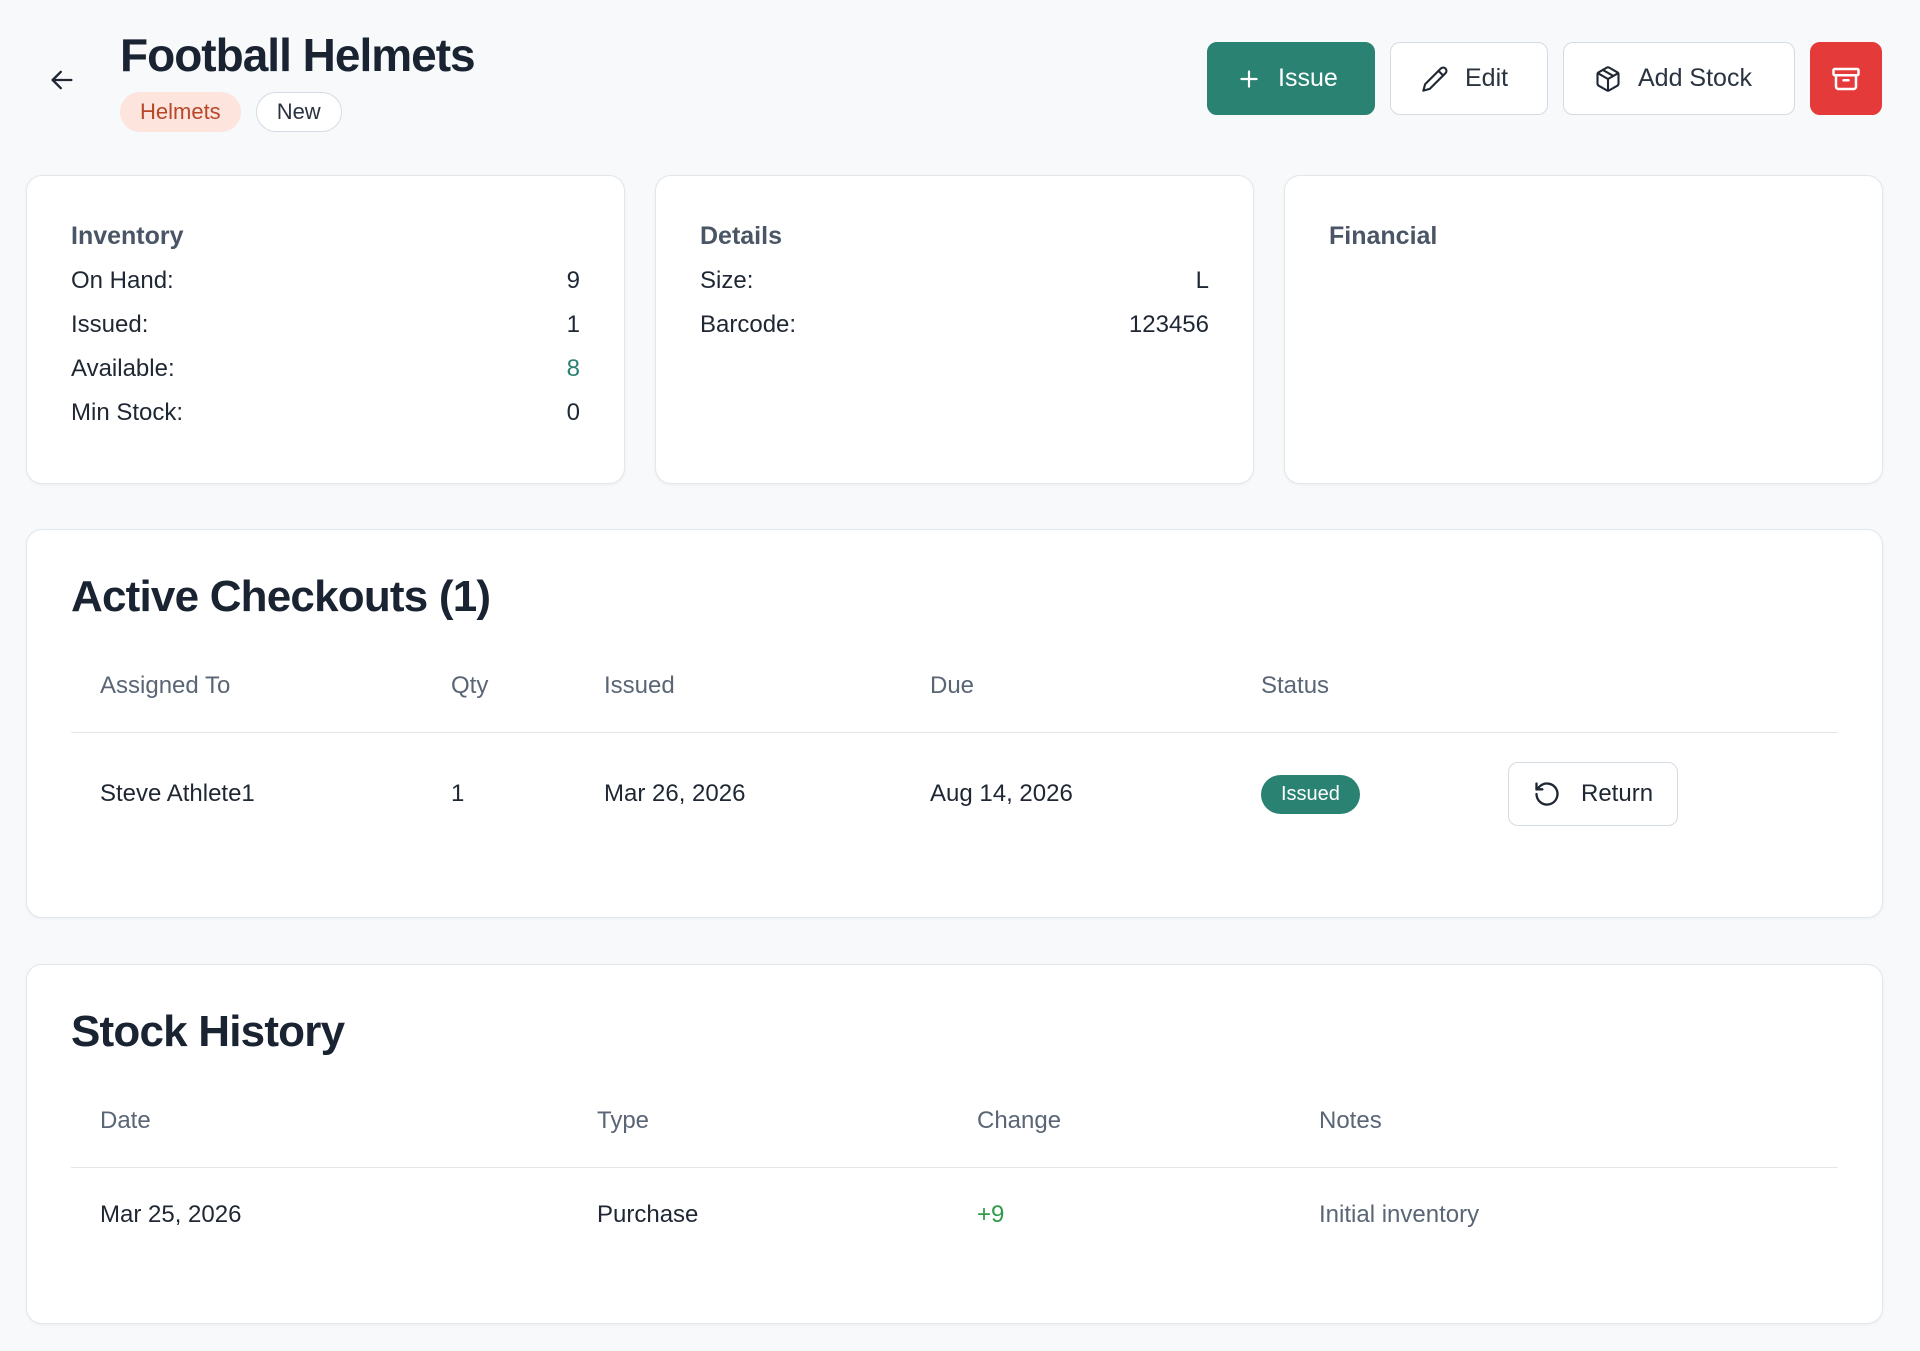  I want to click on status-cell: Issued, so click(1355, 794).